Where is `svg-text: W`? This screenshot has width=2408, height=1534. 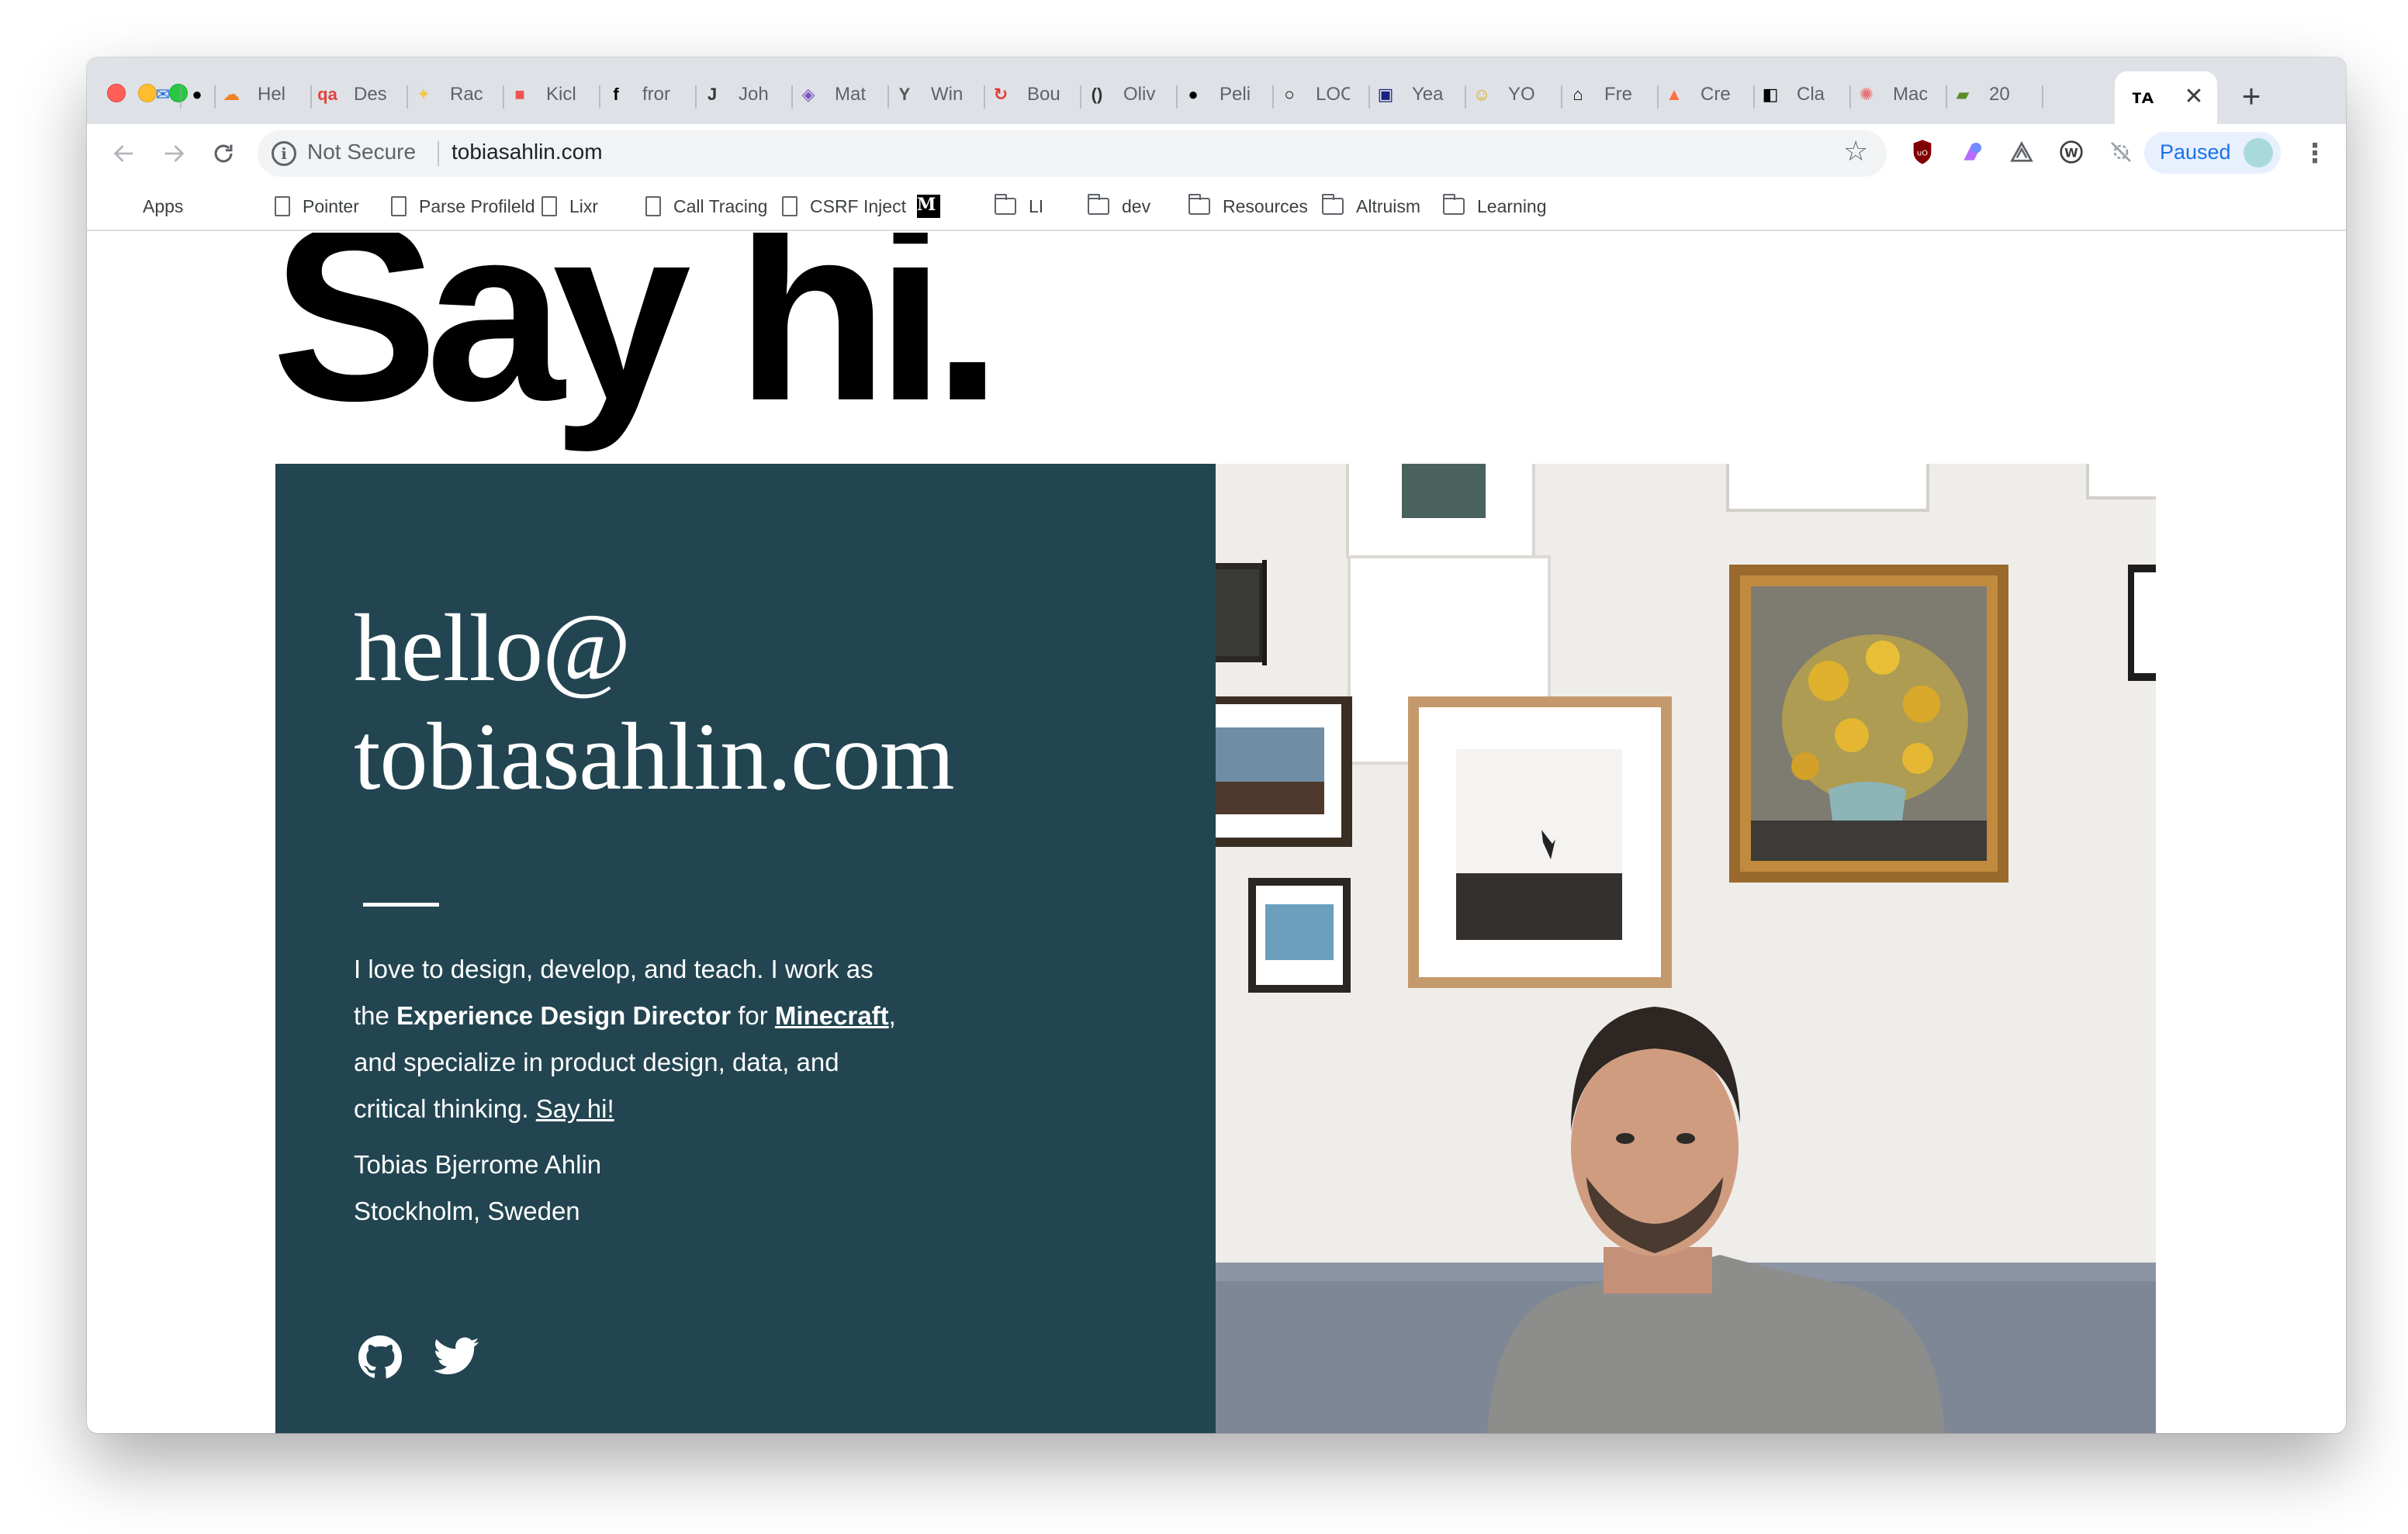
svg-text: W is located at coordinates (2071, 153).